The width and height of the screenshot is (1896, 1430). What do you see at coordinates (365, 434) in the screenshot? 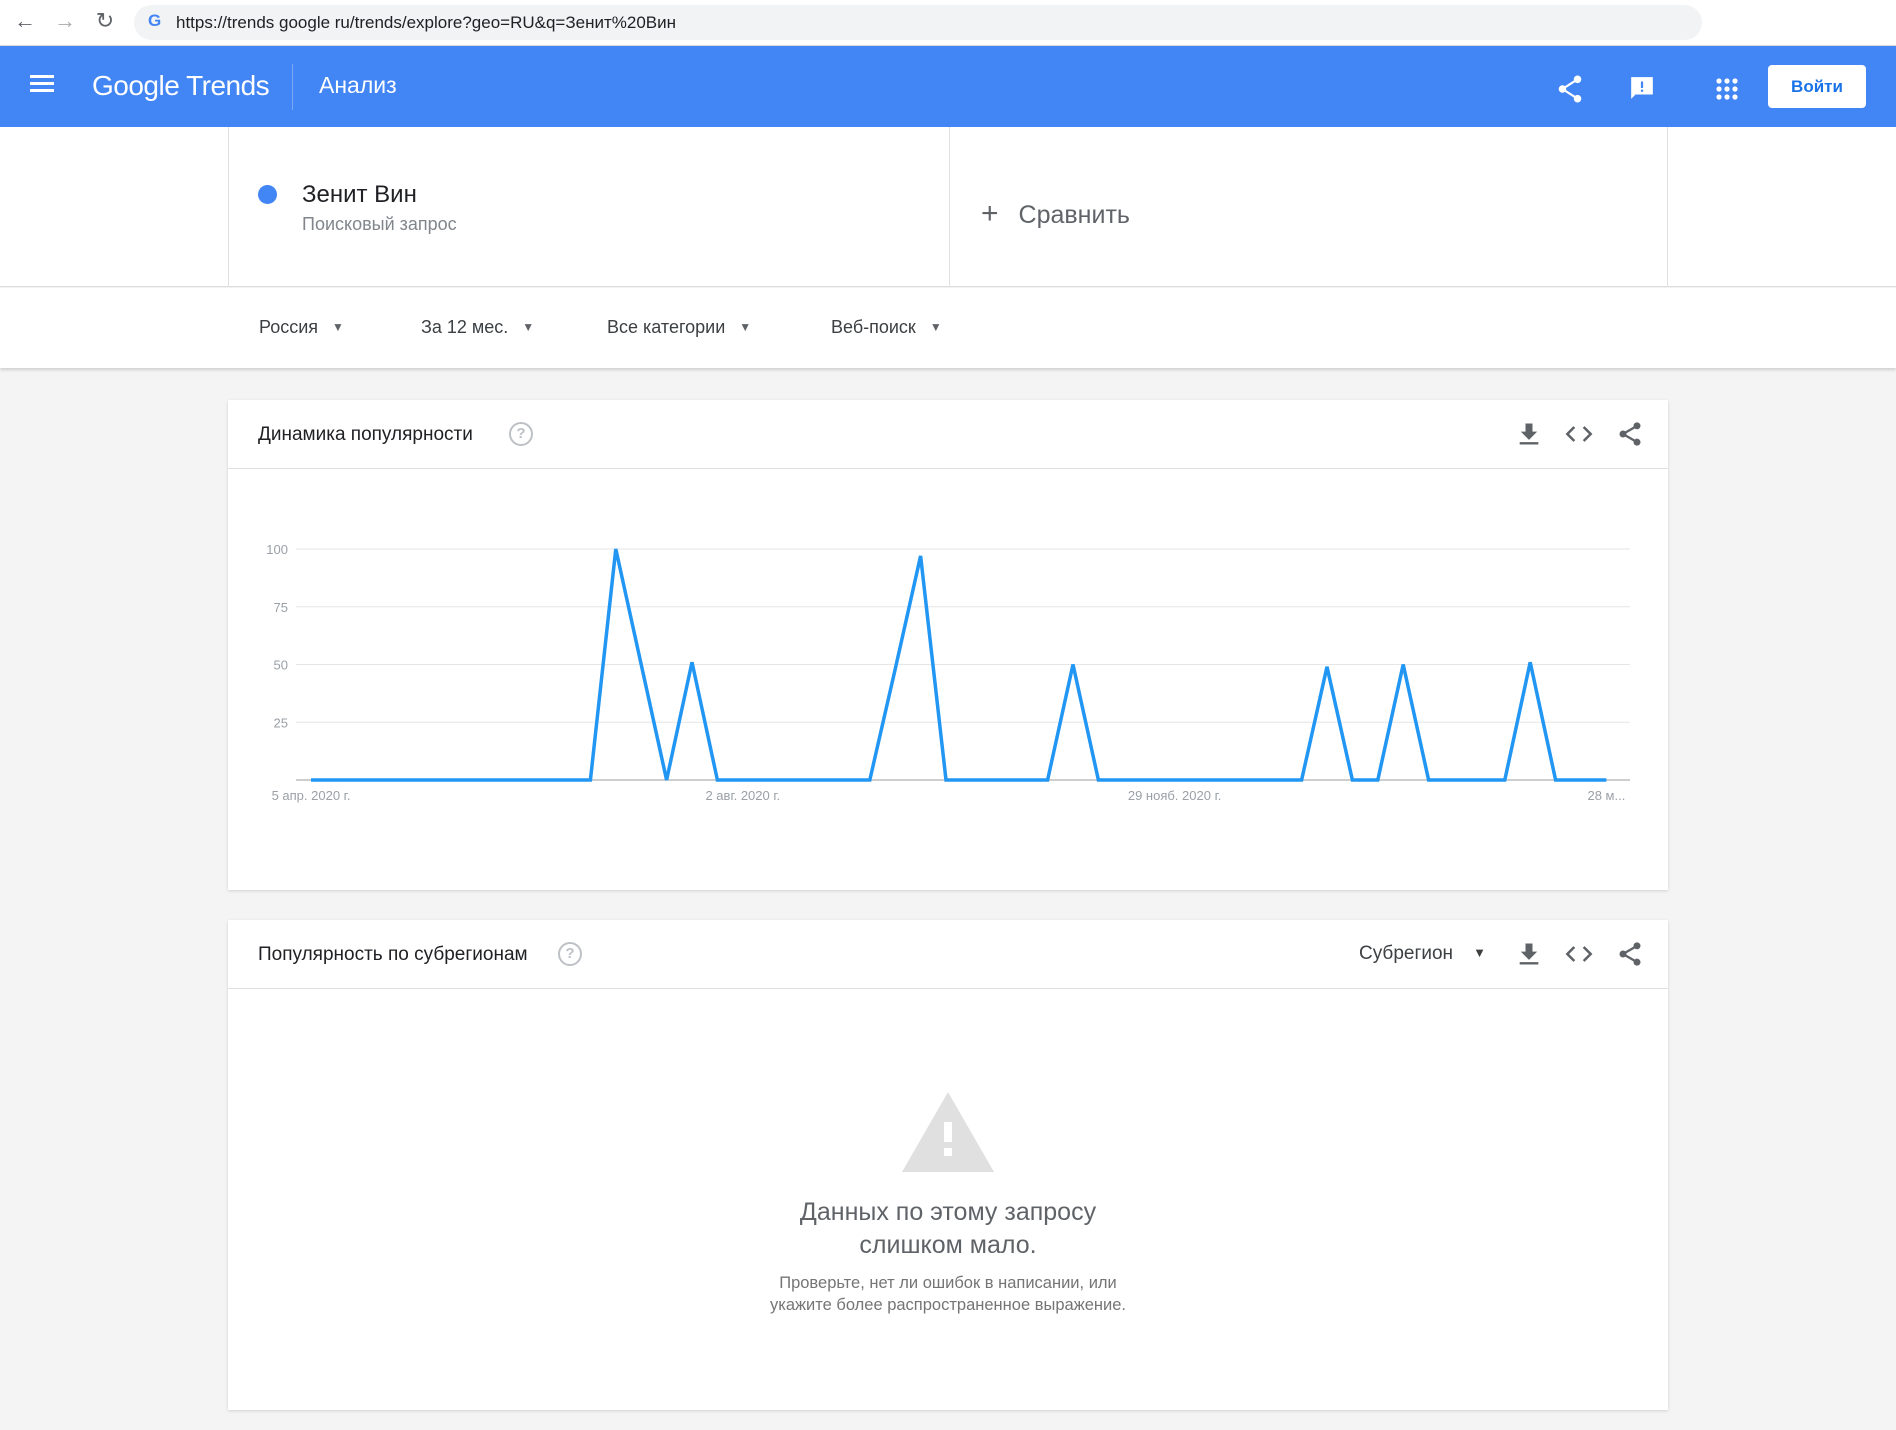
I see `card-title: Динамика популярности` at bounding box center [365, 434].